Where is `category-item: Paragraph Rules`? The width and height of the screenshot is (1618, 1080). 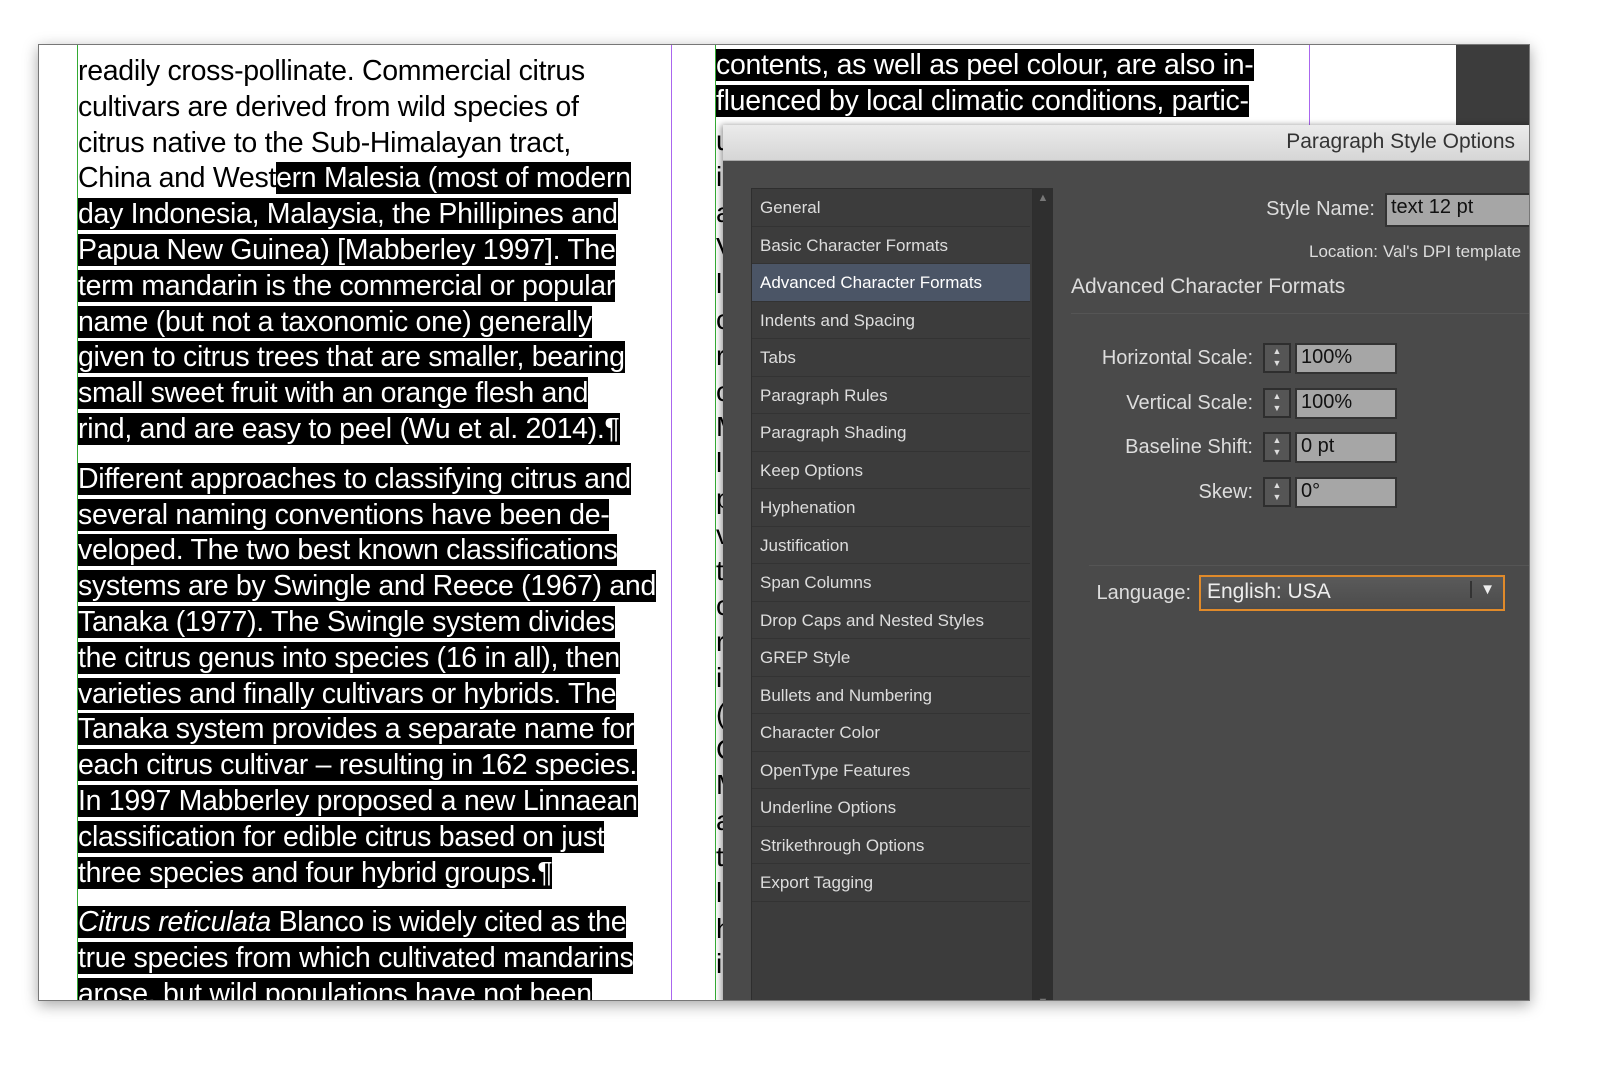
category-item: Paragraph Rules is located at coordinates (891, 395).